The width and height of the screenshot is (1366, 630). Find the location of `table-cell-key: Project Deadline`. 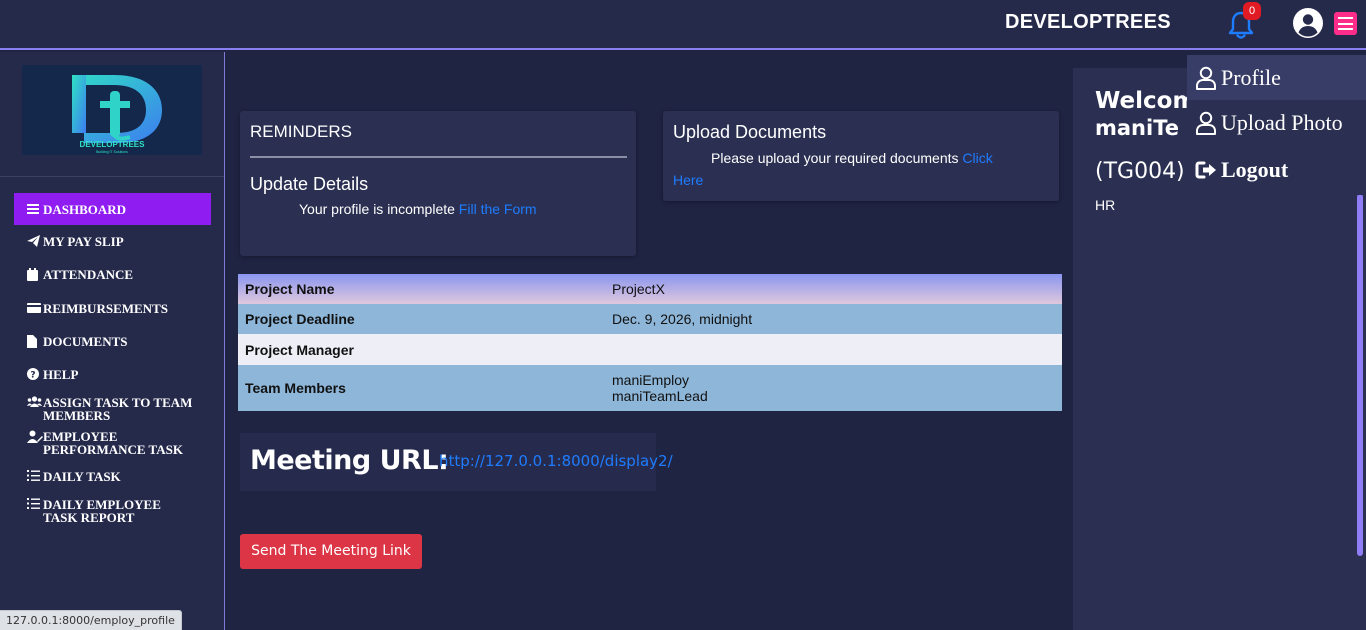

table-cell-key: Project Deadline is located at coordinates (300, 319).